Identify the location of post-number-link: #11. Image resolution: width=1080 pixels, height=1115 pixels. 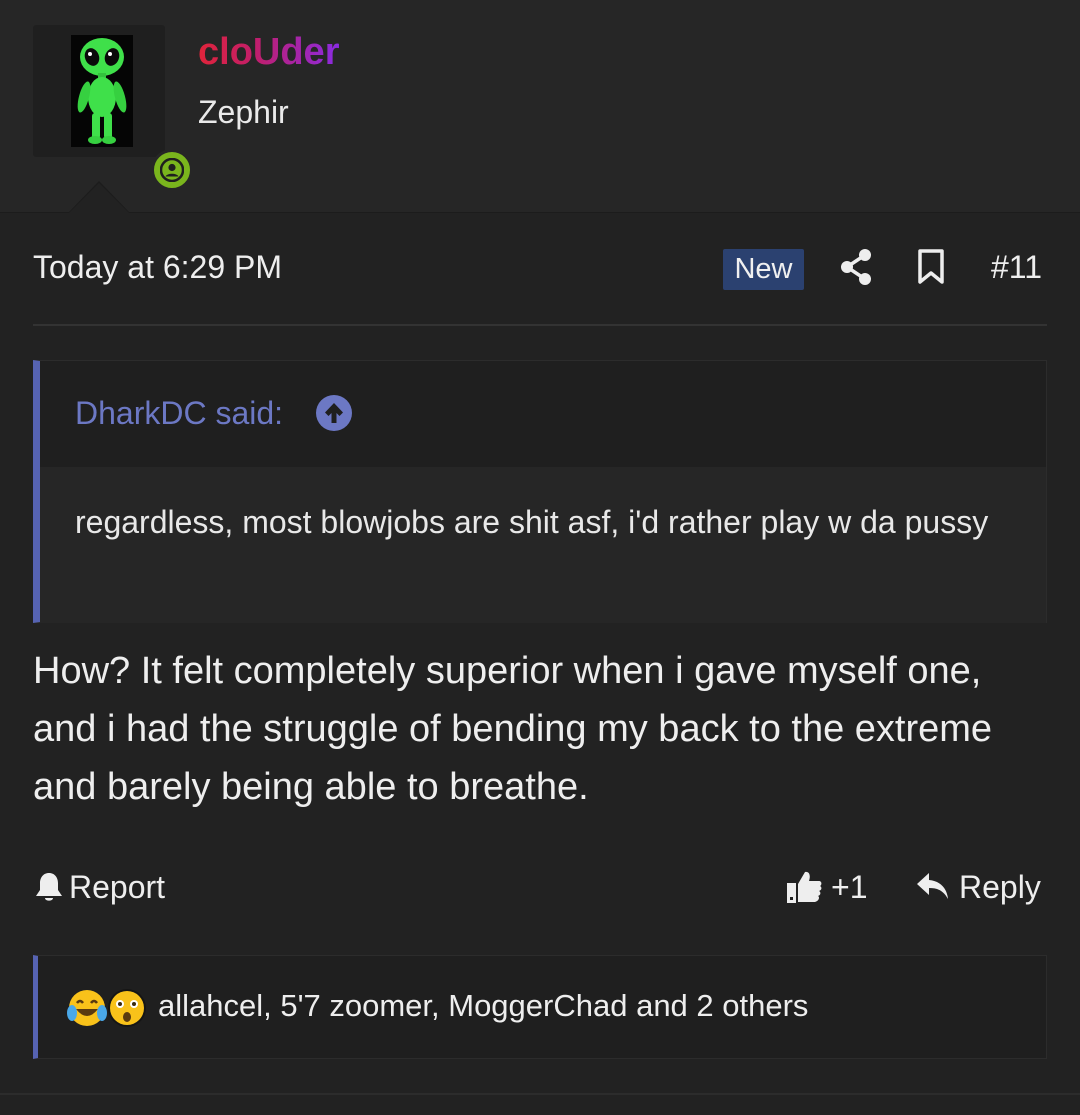
(1016, 267).